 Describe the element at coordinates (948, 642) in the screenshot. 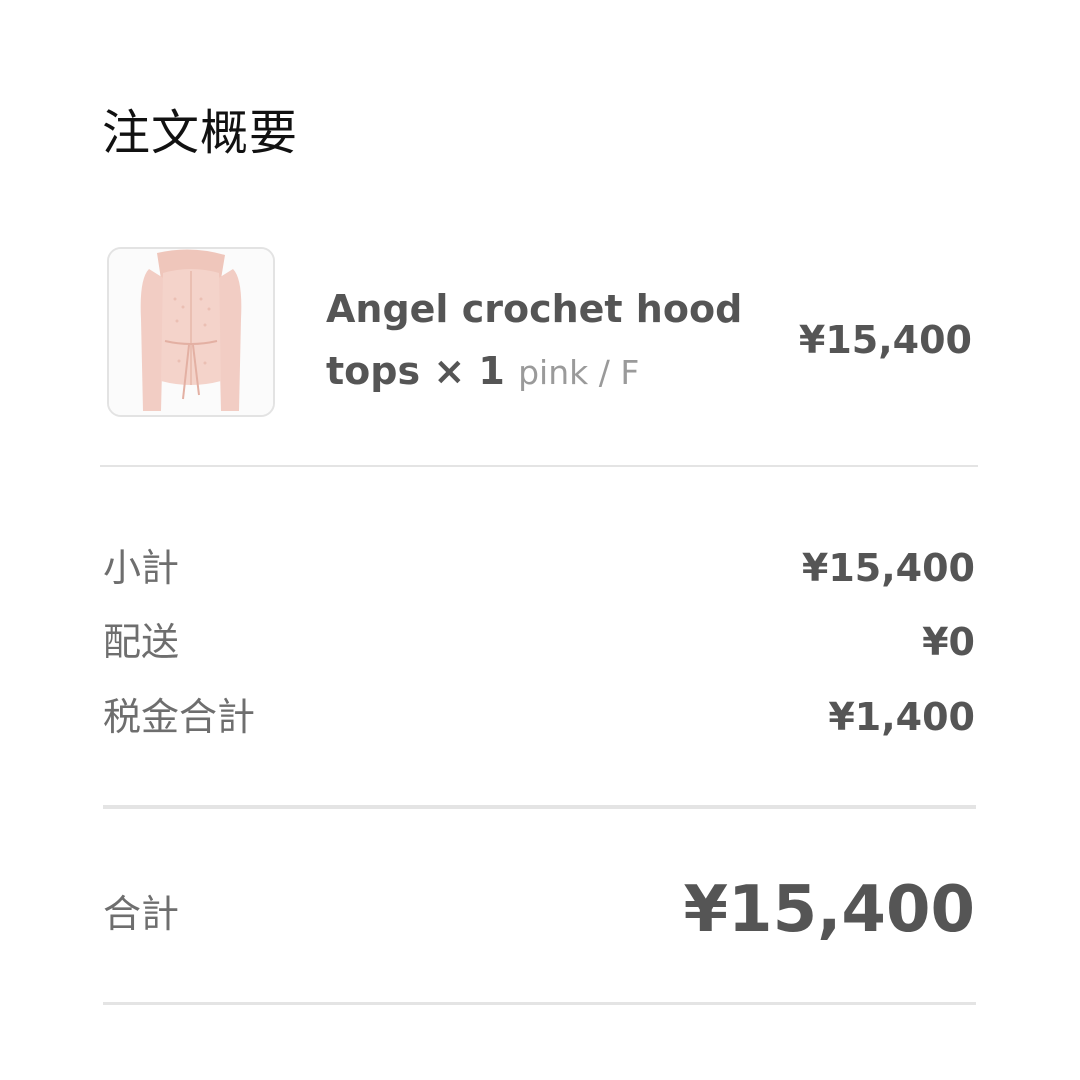

I see `shipping-value: ¥0` at that location.